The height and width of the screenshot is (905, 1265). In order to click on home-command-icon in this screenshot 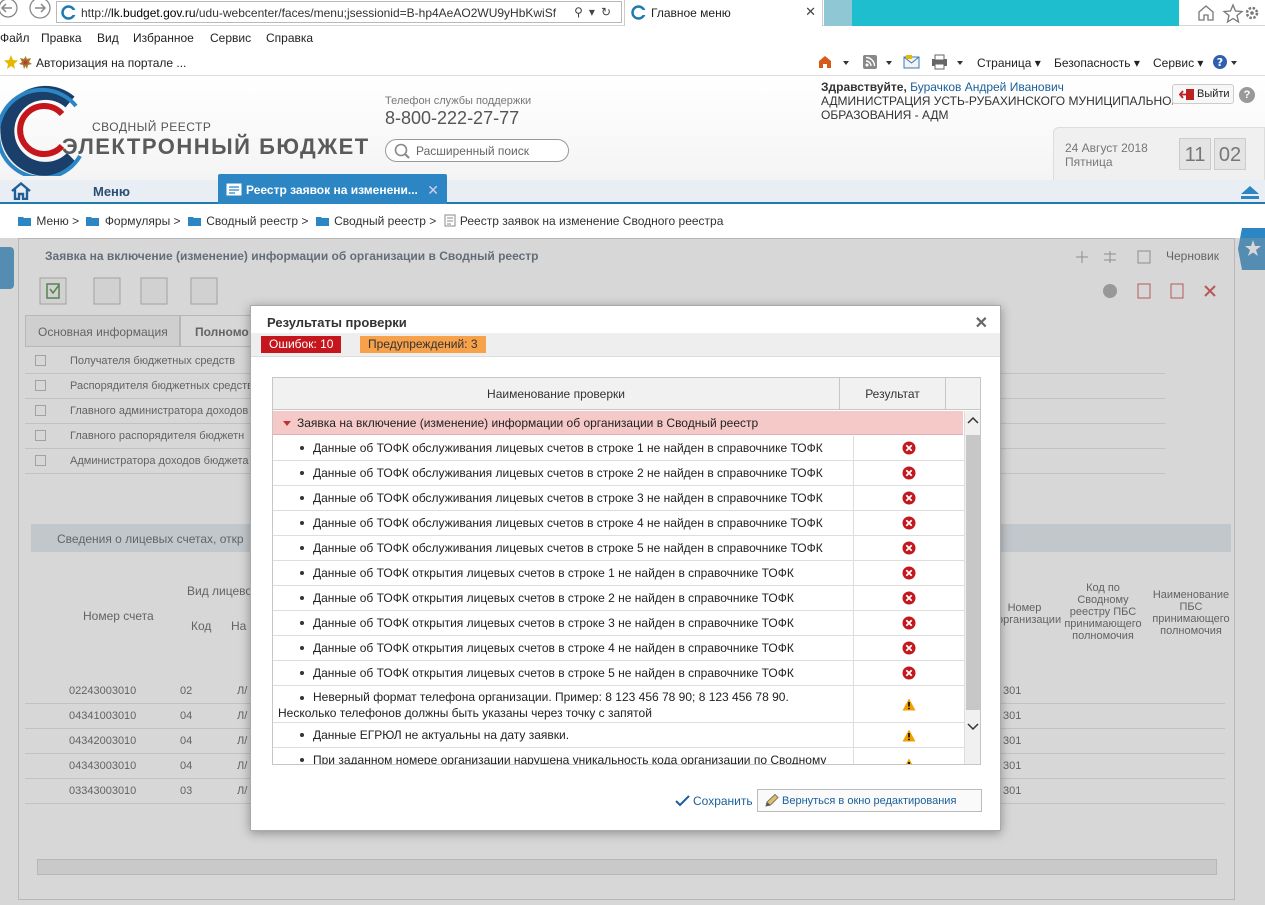, I will do `click(834, 62)`.